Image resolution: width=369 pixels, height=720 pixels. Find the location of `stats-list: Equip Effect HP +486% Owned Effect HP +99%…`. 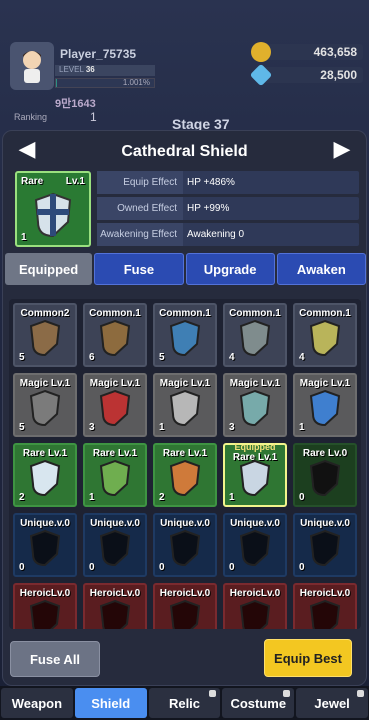

stats-list: Equip Effect HP +486% Owned Effect HP +99%… is located at coordinates (228, 210).